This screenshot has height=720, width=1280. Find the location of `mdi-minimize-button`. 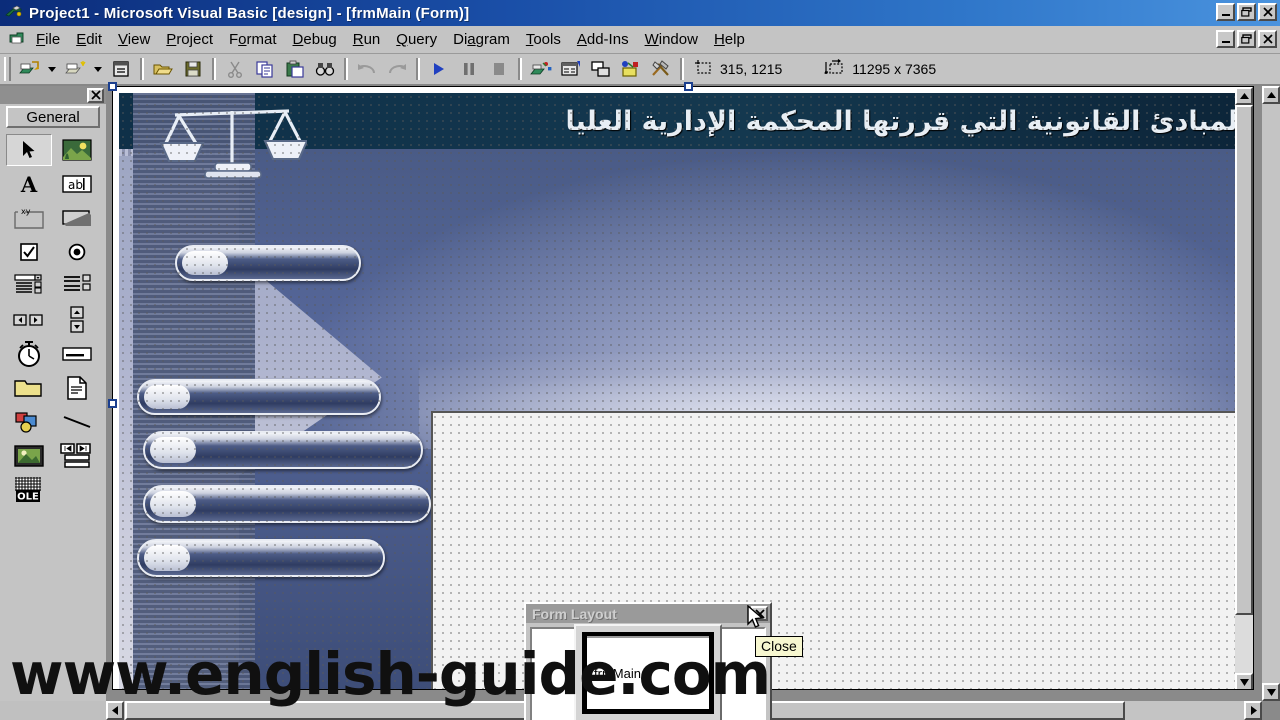

mdi-minimize-button is located at coordinates (1225, 39).